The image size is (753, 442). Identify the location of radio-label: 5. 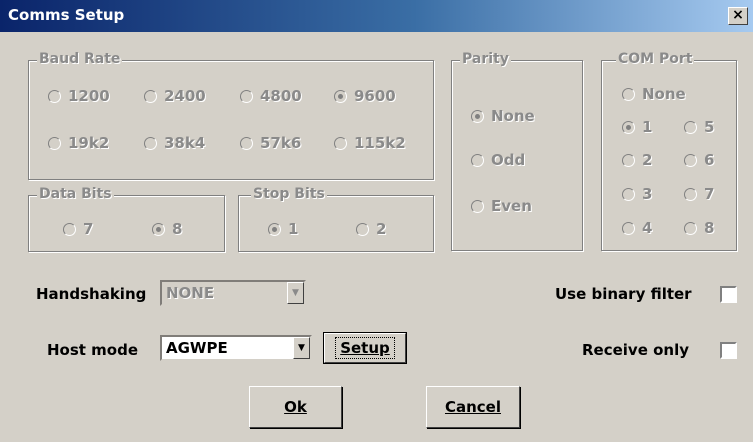
(709, 127).